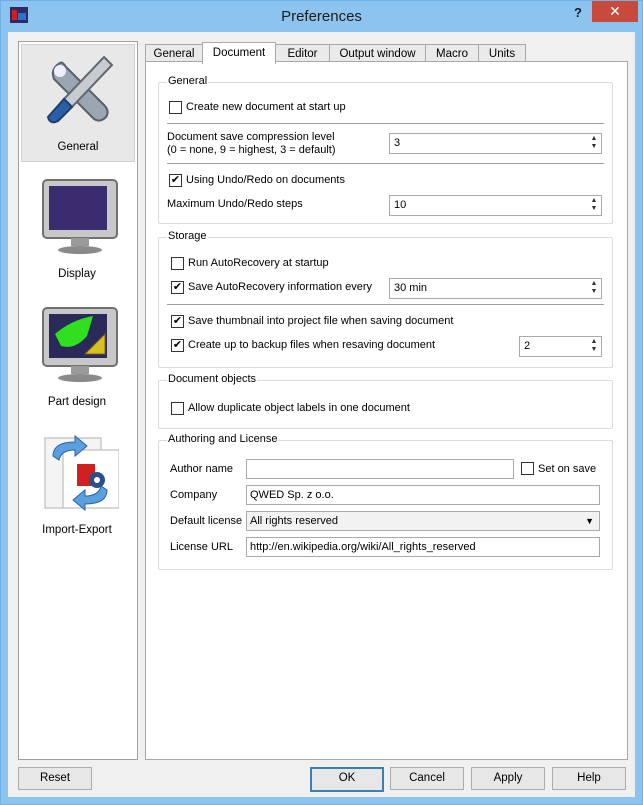 The height and width of the screenshot is (805, 643). Describe the element at coordinates (177, 263) in the screenshot. I see `run-autorecovery-checkbox` at that location.